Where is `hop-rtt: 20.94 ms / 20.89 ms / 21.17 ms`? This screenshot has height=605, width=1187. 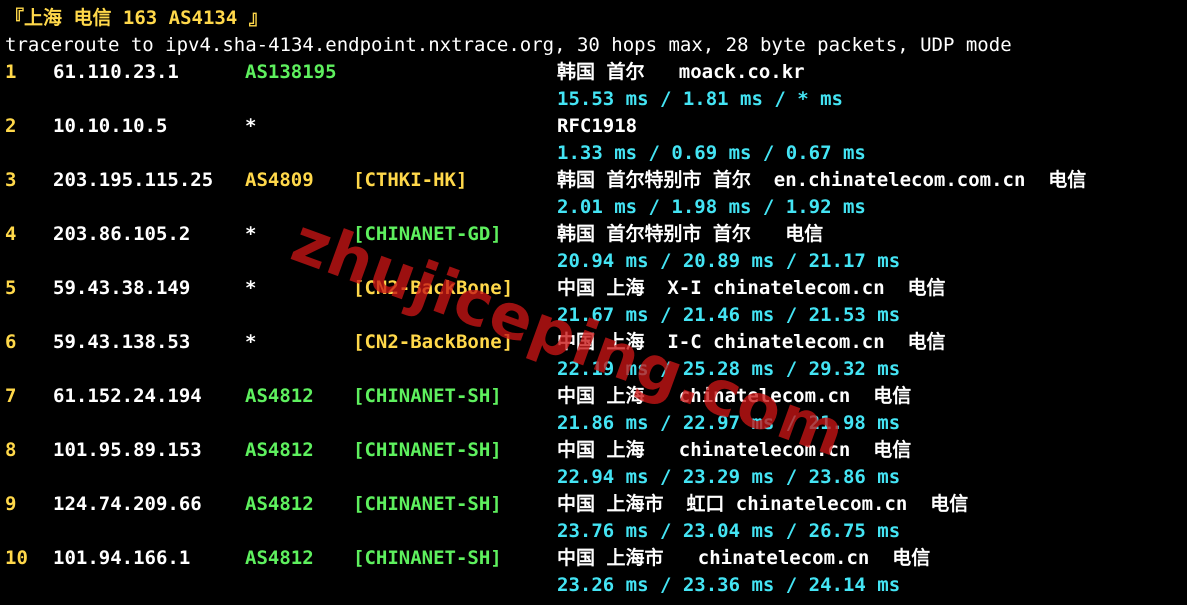 hop-rtt: 20.94 ms / 20.89 ms / 21.17 ms is located at coordinates (729, 261).